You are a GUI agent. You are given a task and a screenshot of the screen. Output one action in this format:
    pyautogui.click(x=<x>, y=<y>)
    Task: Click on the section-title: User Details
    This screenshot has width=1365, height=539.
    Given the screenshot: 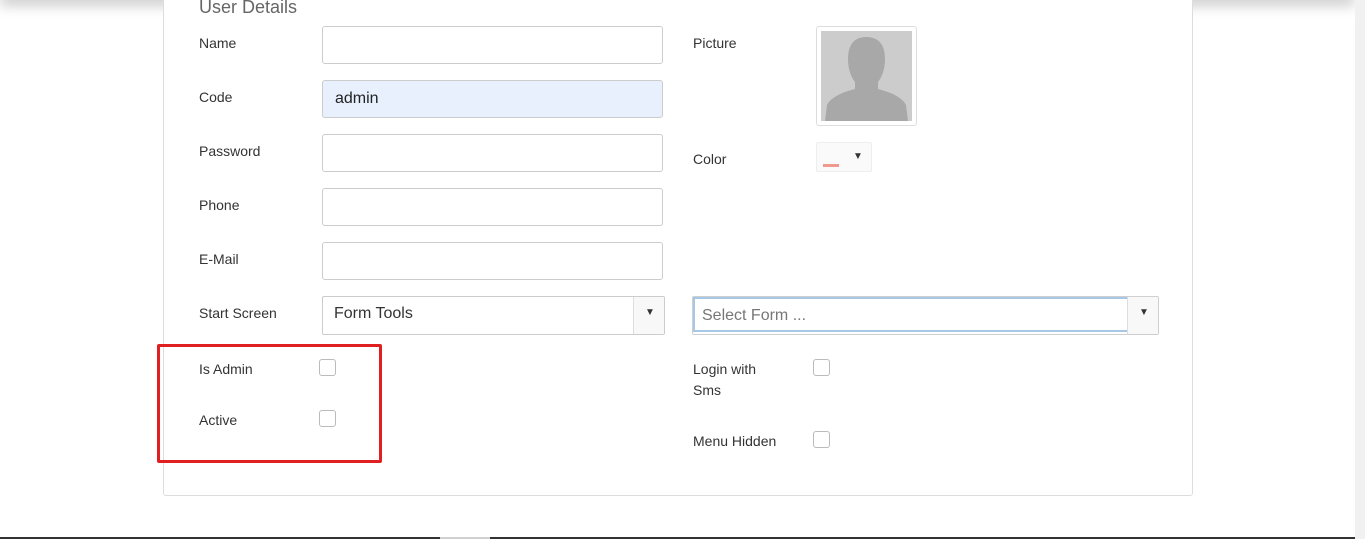 What is the action you would take?
    pyautogui.click(x=248, y=8)
    